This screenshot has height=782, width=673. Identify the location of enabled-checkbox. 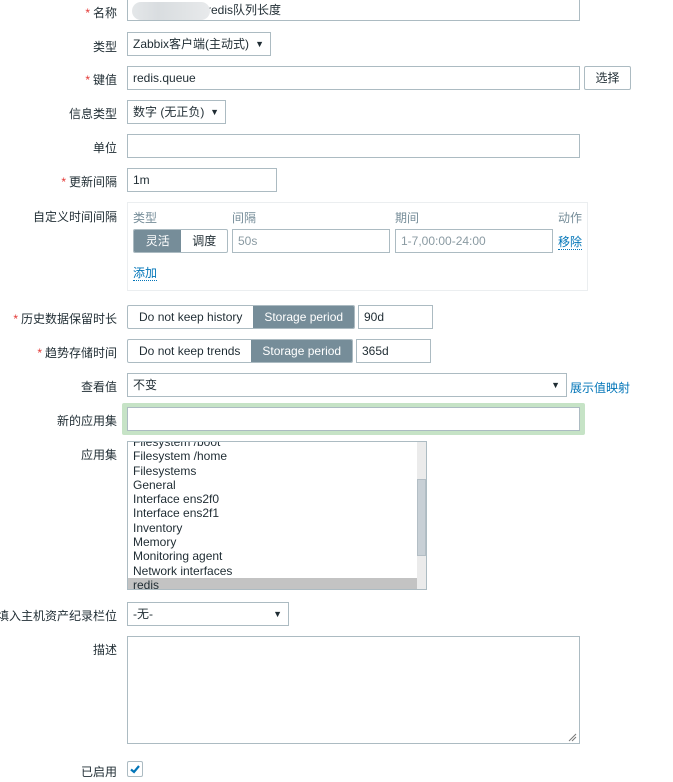
(135, 769).